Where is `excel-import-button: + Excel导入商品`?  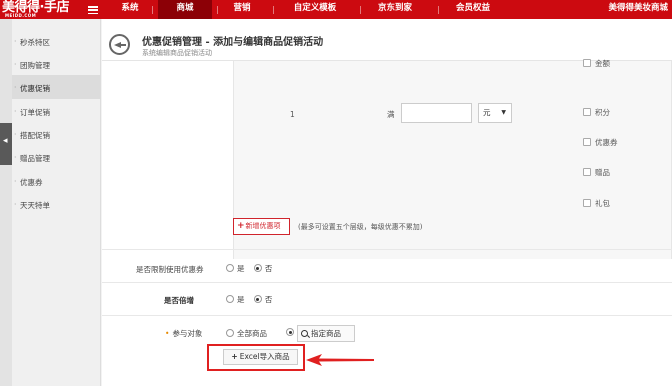 excel-import-button: + Excel导入商品 is located at coordinates (260, 357).